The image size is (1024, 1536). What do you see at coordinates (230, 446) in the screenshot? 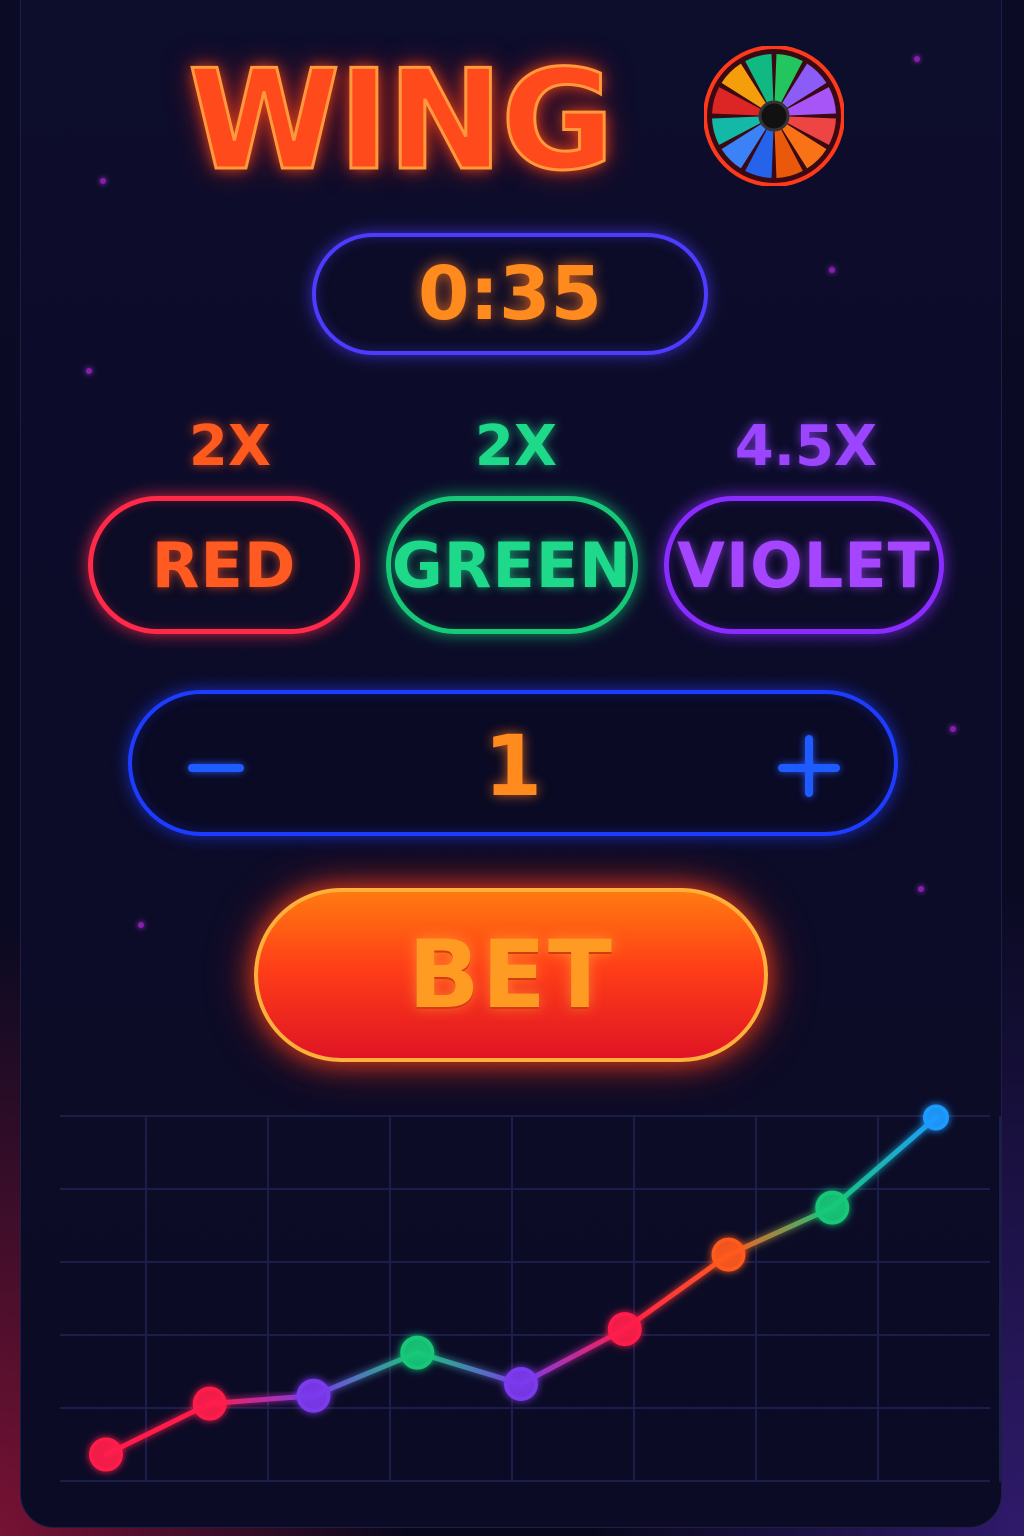
I see `red-multiplier: 2X` at bounding box center [230, 446].